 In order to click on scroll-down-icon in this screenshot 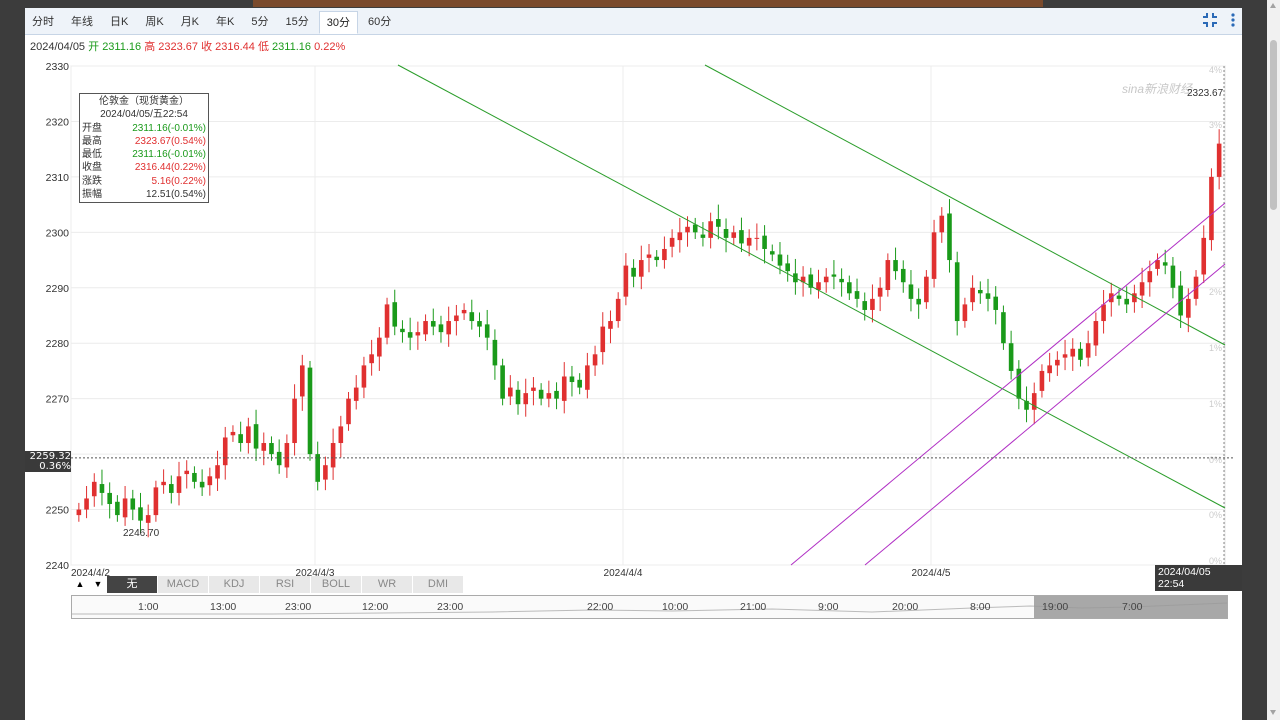, I will do `click(1273, 712)`.